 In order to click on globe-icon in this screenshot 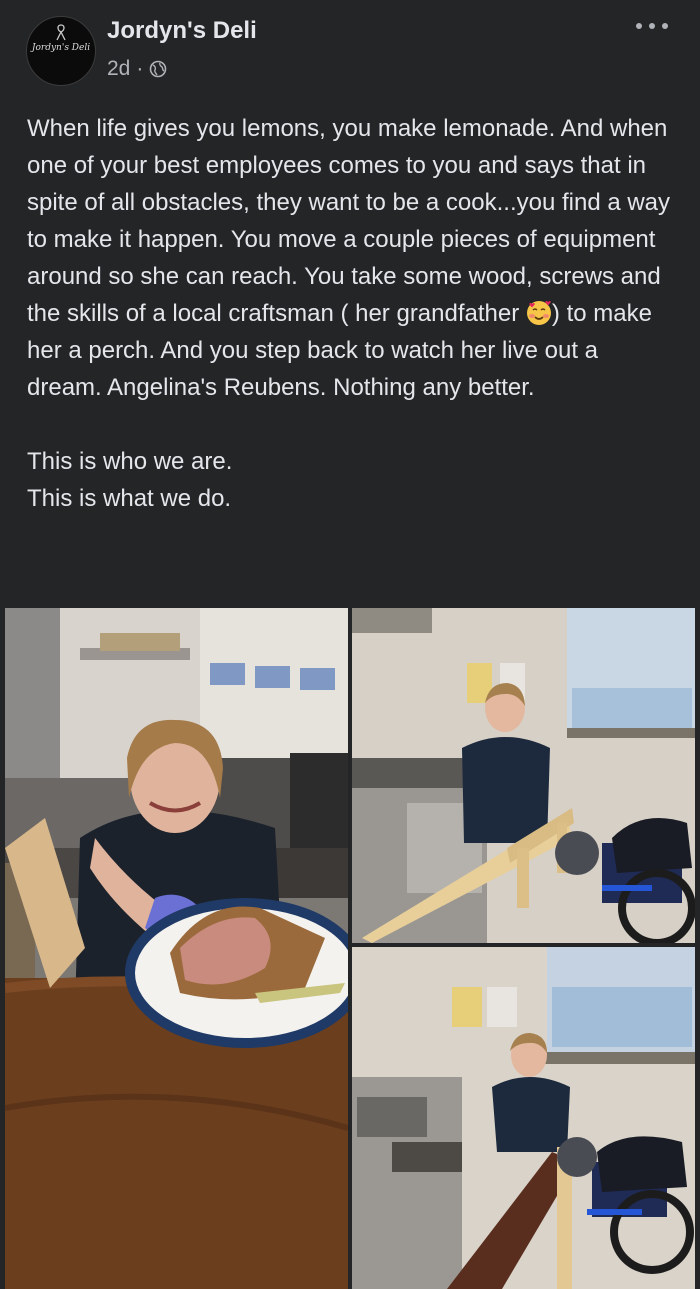, I will do `click(158, 69)`.